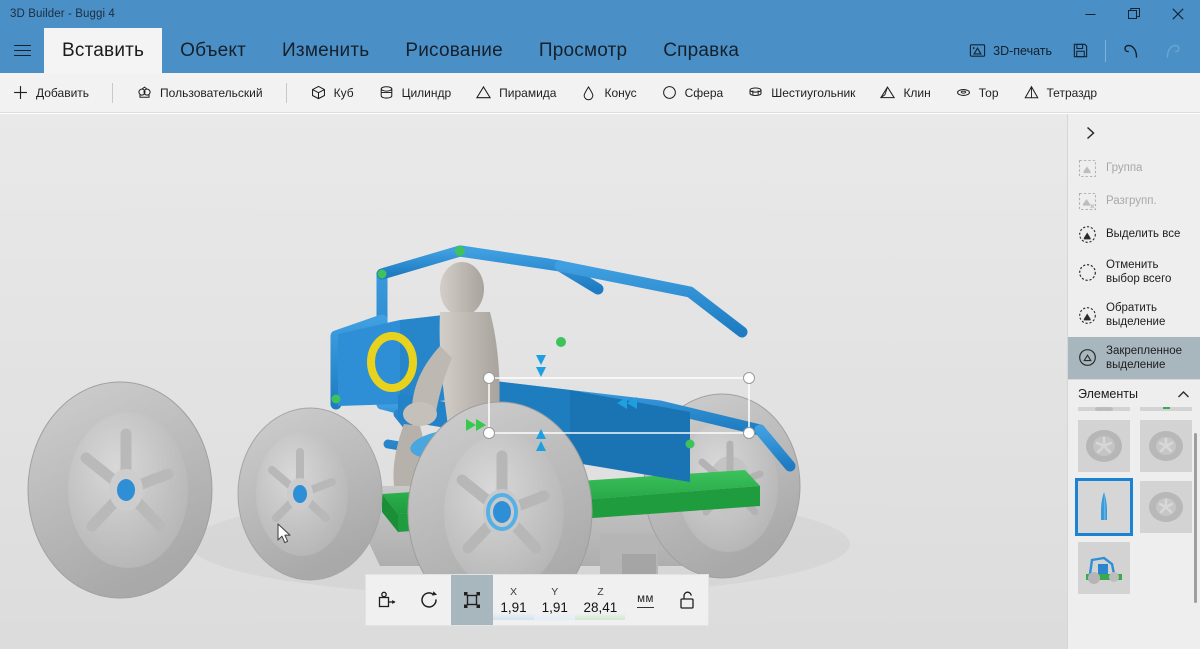  I want to click on axis-y-label: Y, so click(555, 592).